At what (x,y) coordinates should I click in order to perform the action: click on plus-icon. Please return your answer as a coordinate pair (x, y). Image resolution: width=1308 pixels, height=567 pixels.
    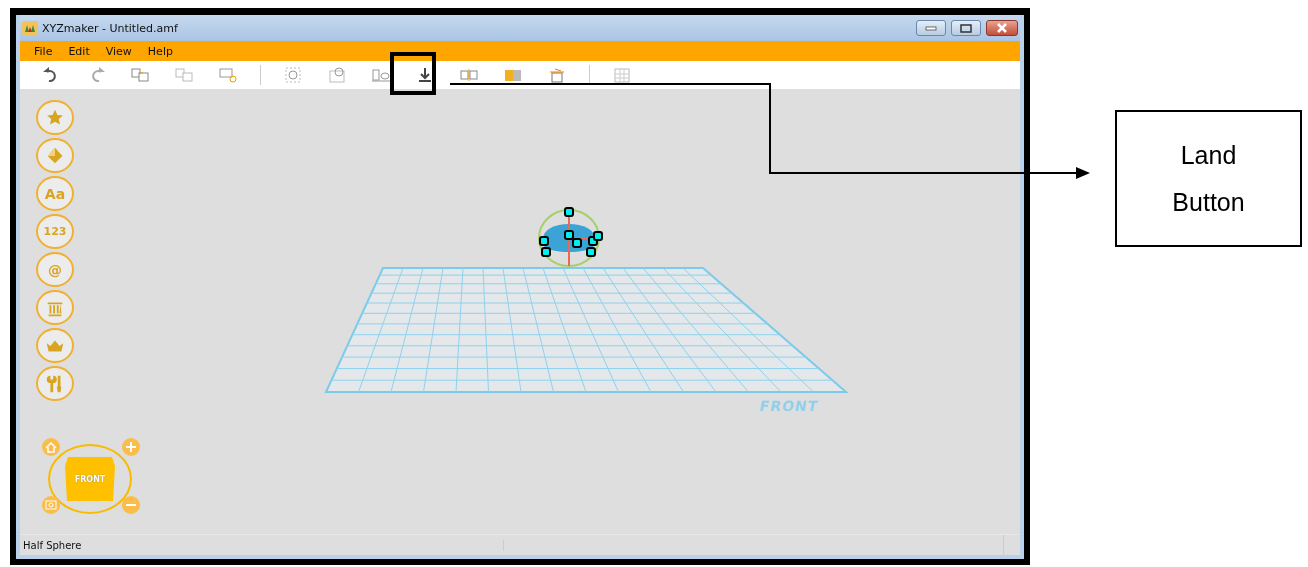
    Looking at the image, I should click on (131, 447).